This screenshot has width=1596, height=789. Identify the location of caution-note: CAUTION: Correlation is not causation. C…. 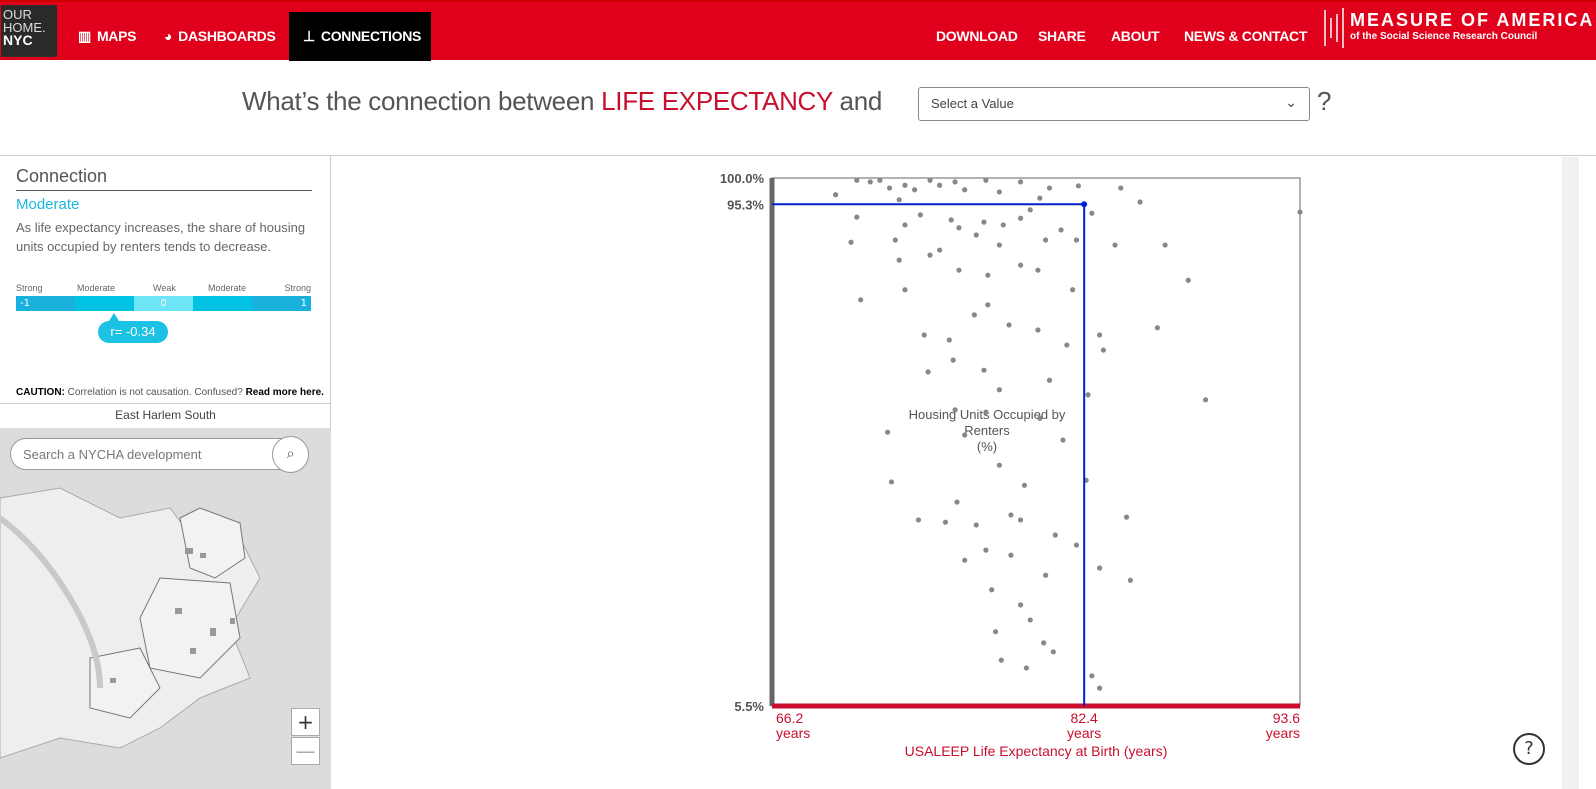
(170, 392).